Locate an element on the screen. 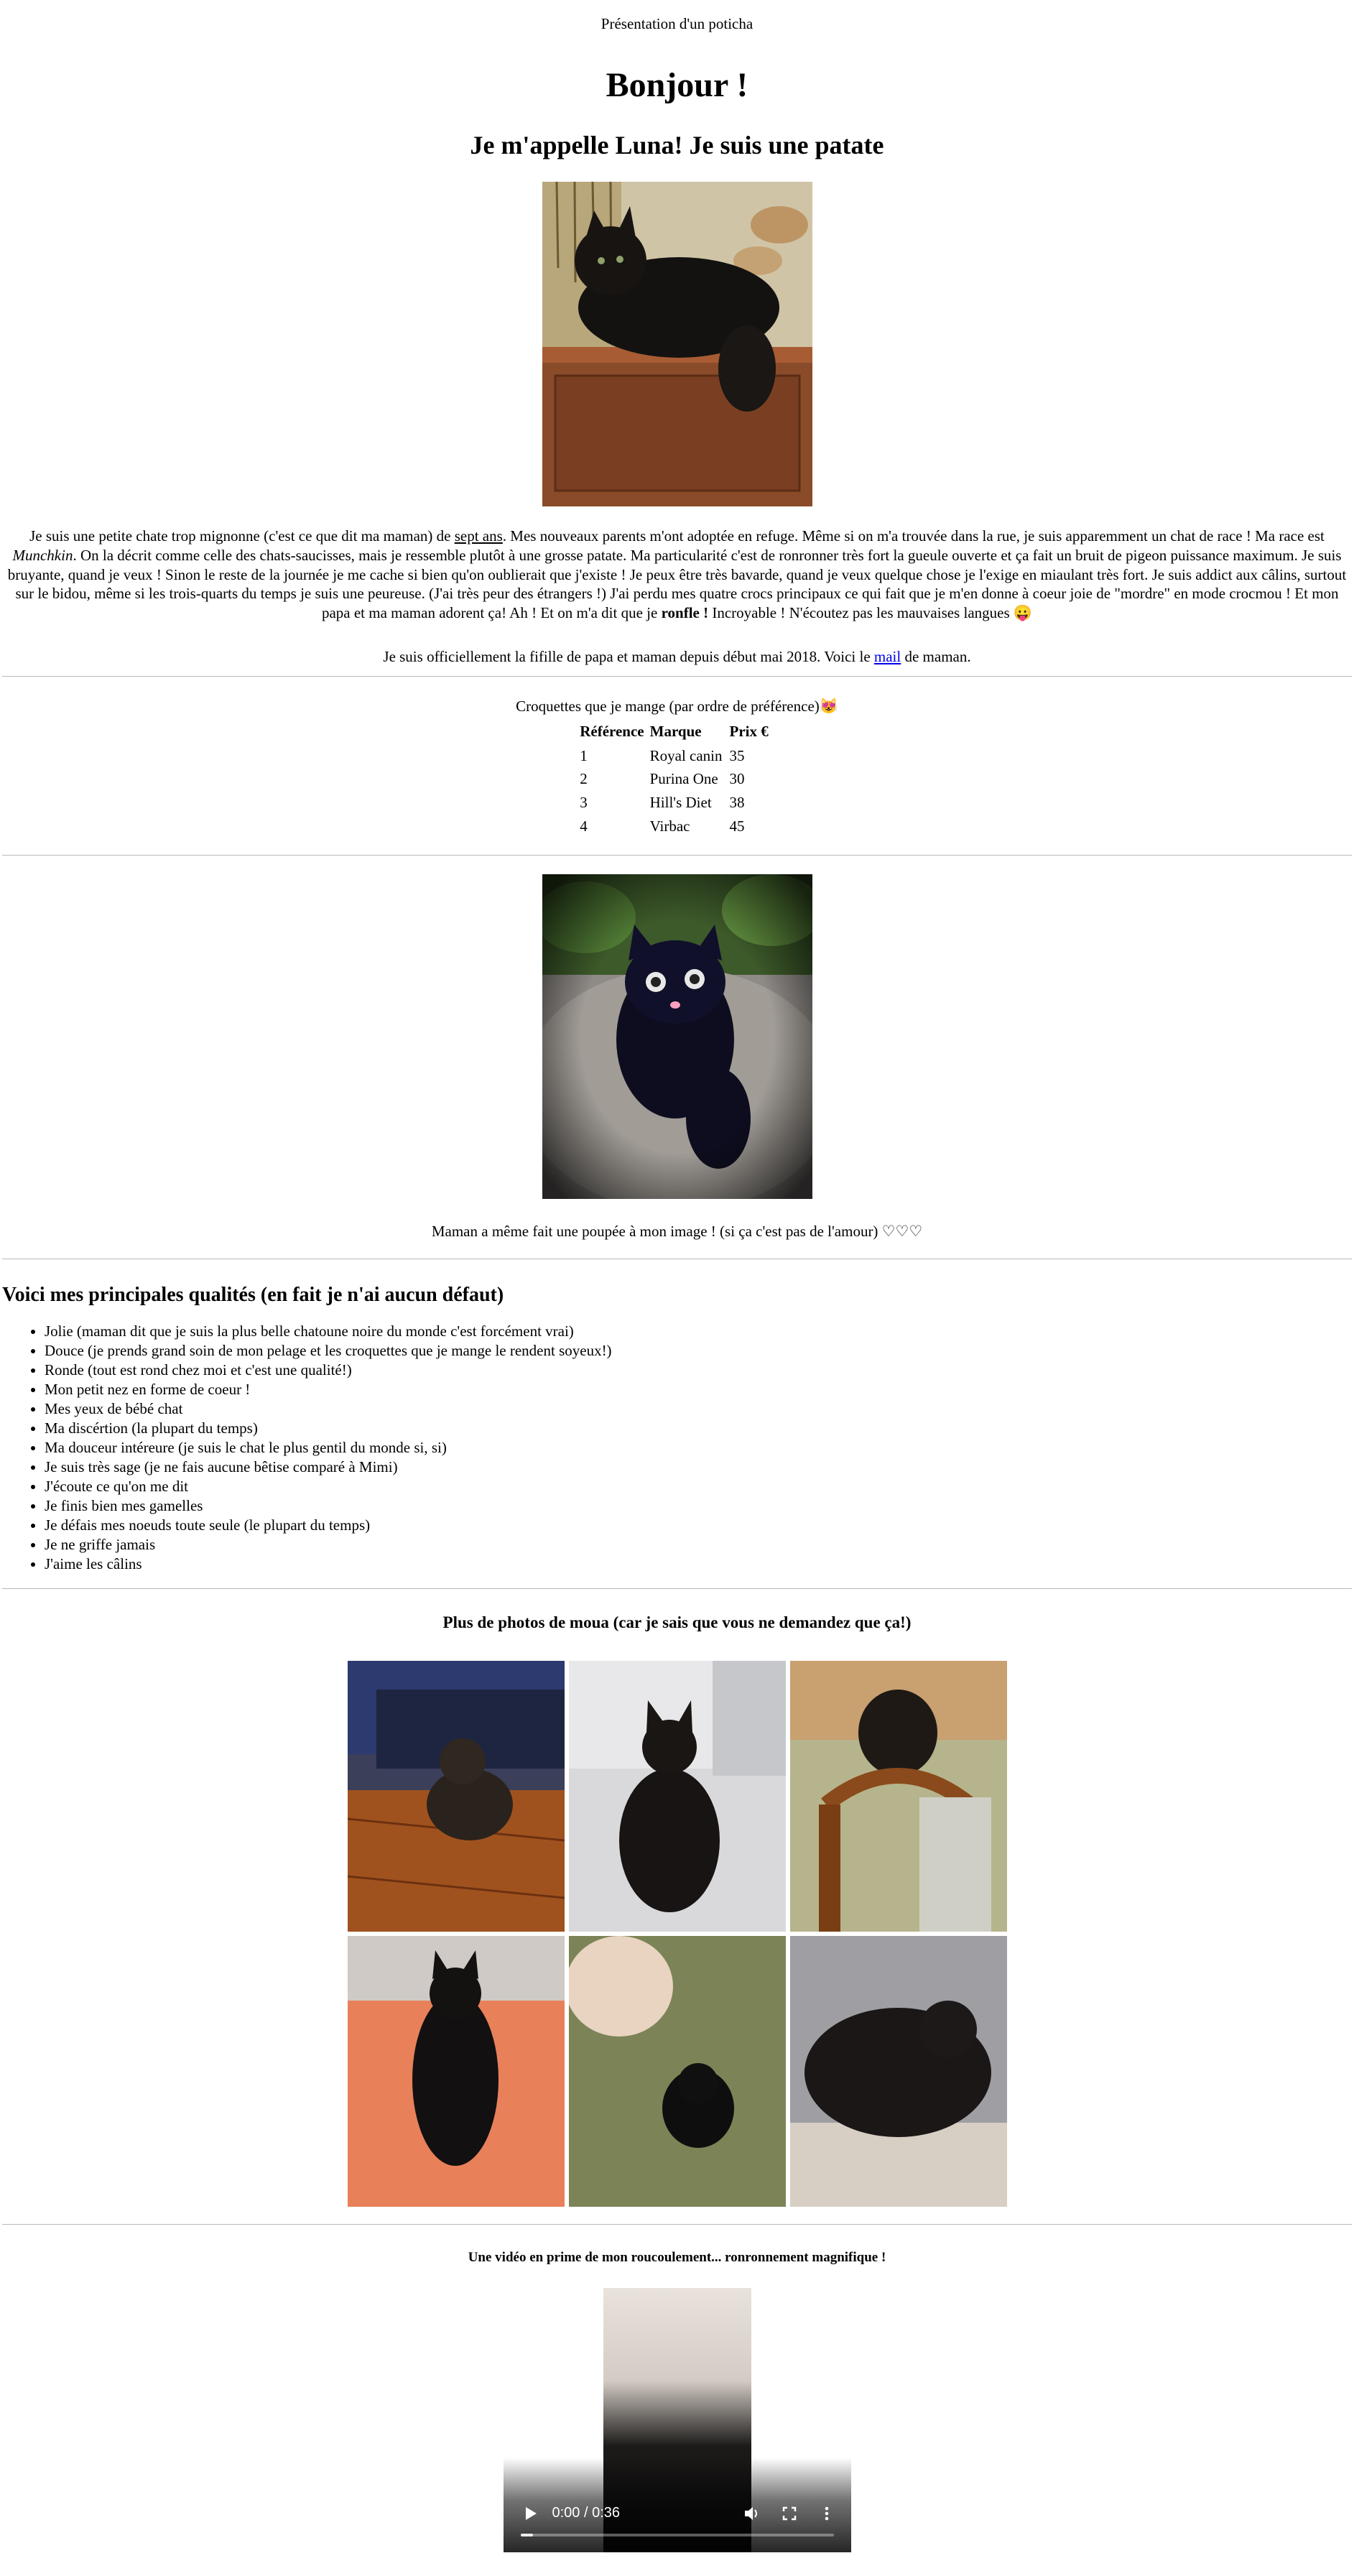  cell-price: 38 is located at coordinates (737, 802).